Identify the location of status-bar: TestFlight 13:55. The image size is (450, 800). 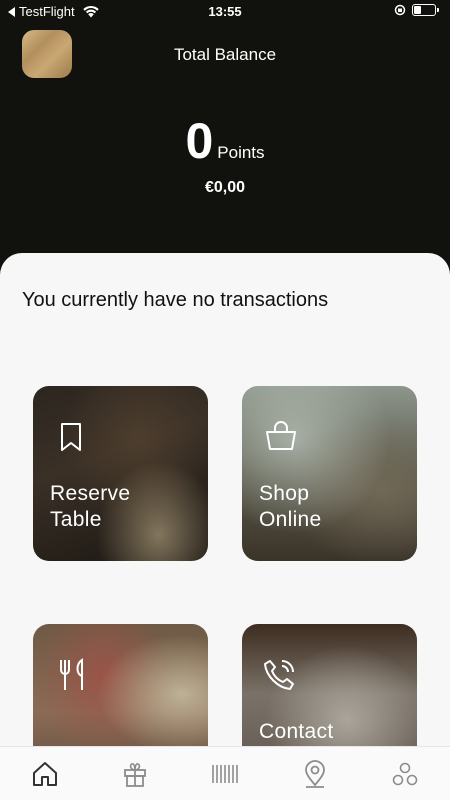
(225, 12).